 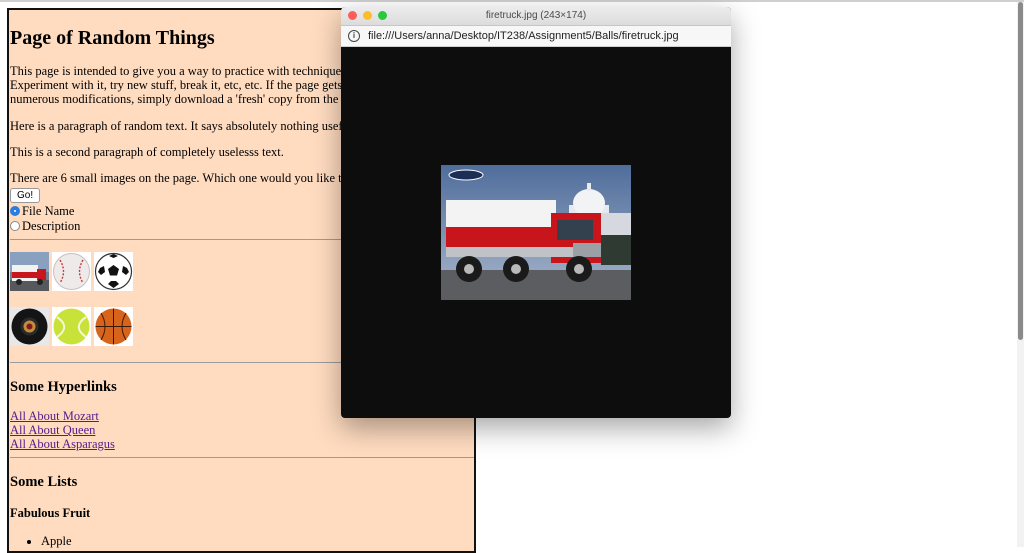 I want to click on radio-button-icon, so click(x=15, y=225).